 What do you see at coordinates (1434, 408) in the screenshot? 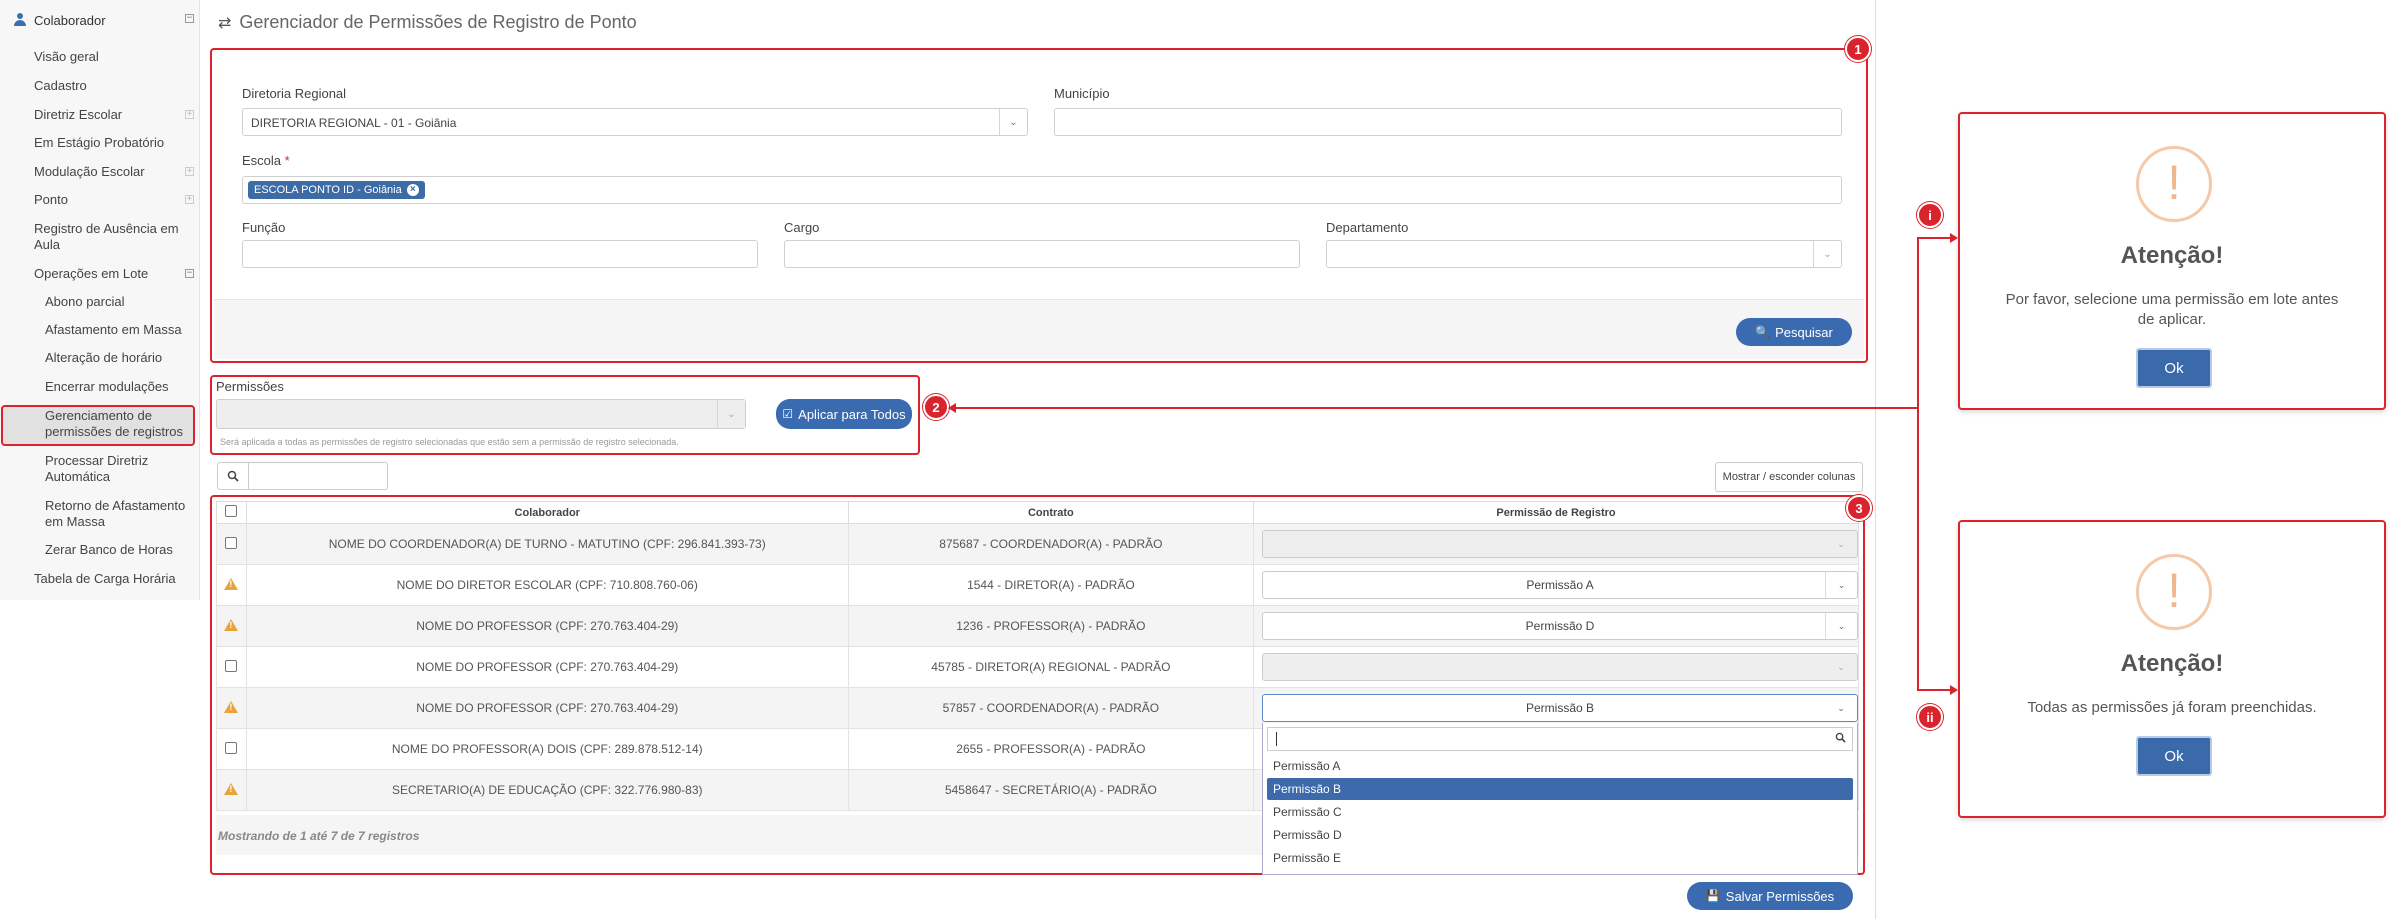
I see `connector-line` at bounding box center [1434, 408].